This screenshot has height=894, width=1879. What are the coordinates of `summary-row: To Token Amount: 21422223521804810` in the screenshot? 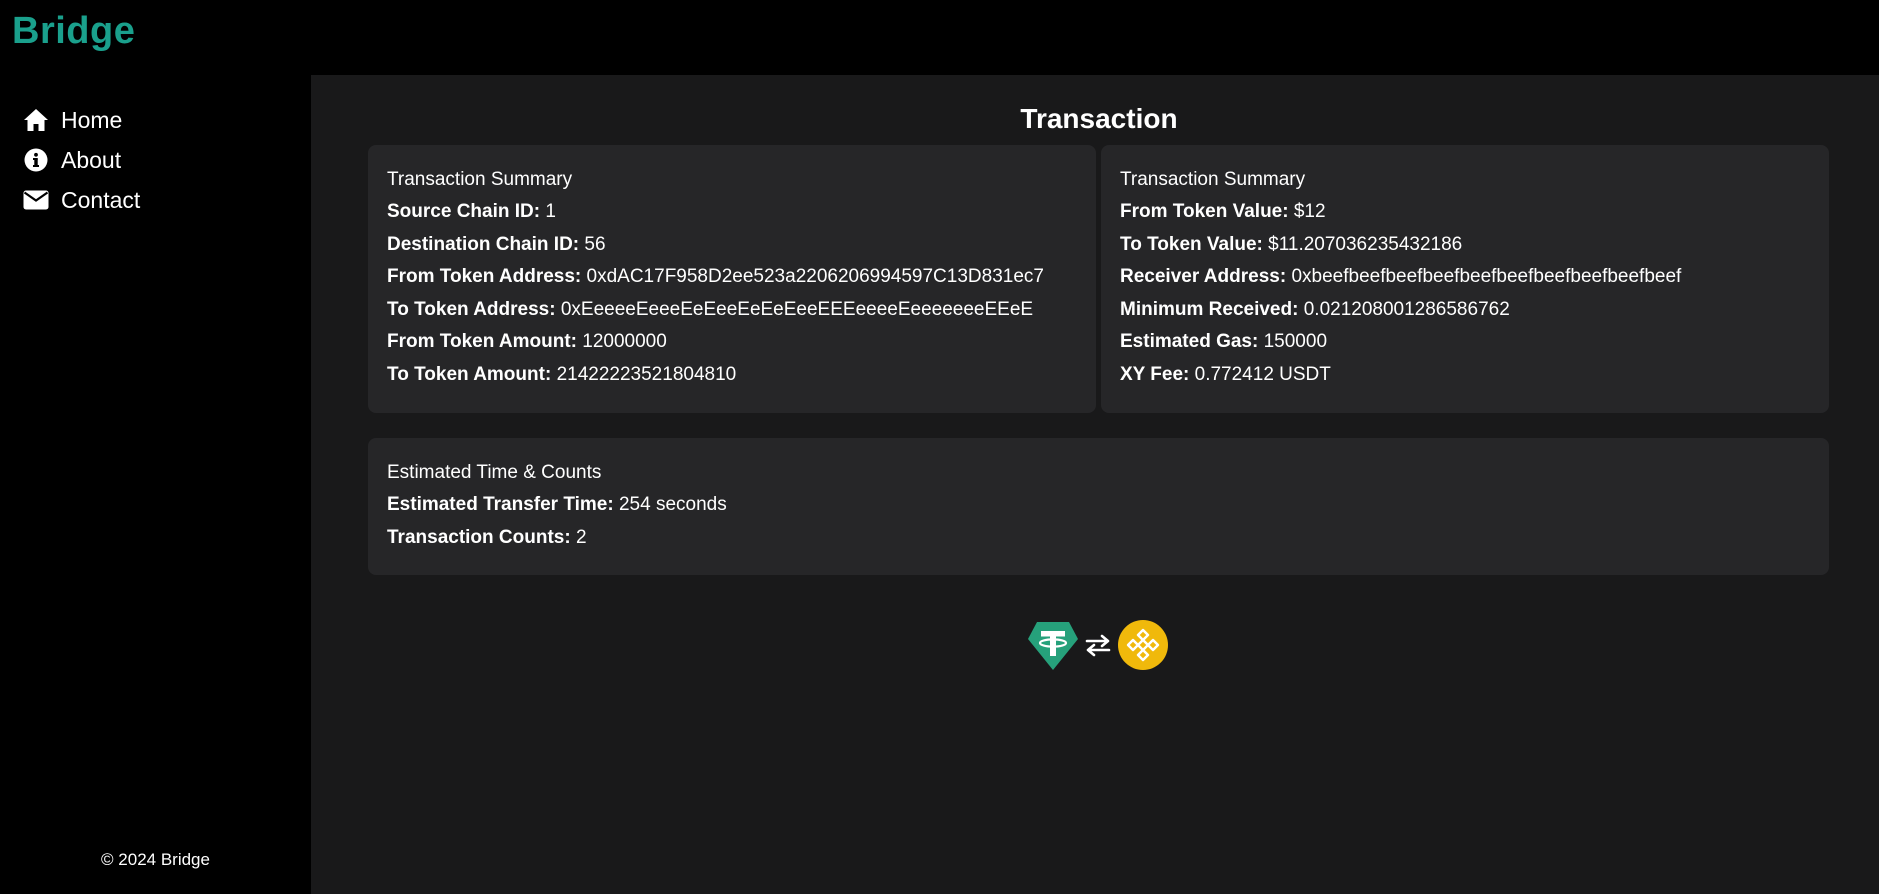 It's located at (732, 375).